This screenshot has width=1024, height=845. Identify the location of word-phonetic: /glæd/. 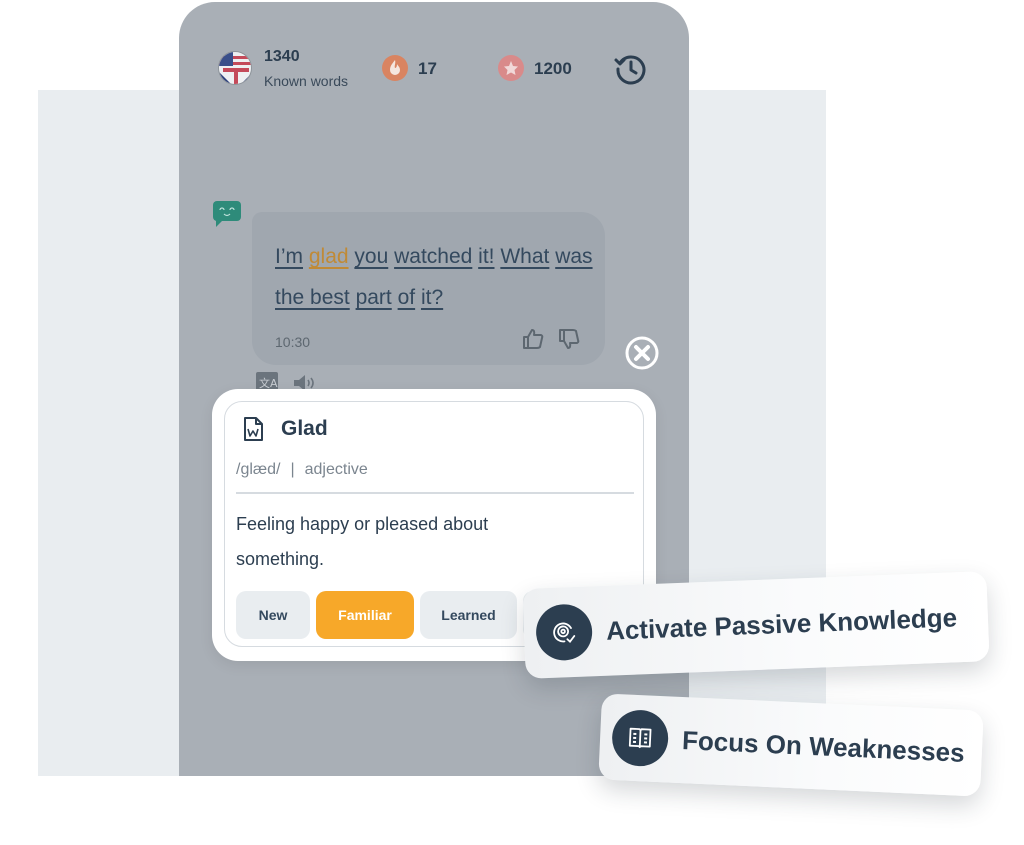
(258, 469).